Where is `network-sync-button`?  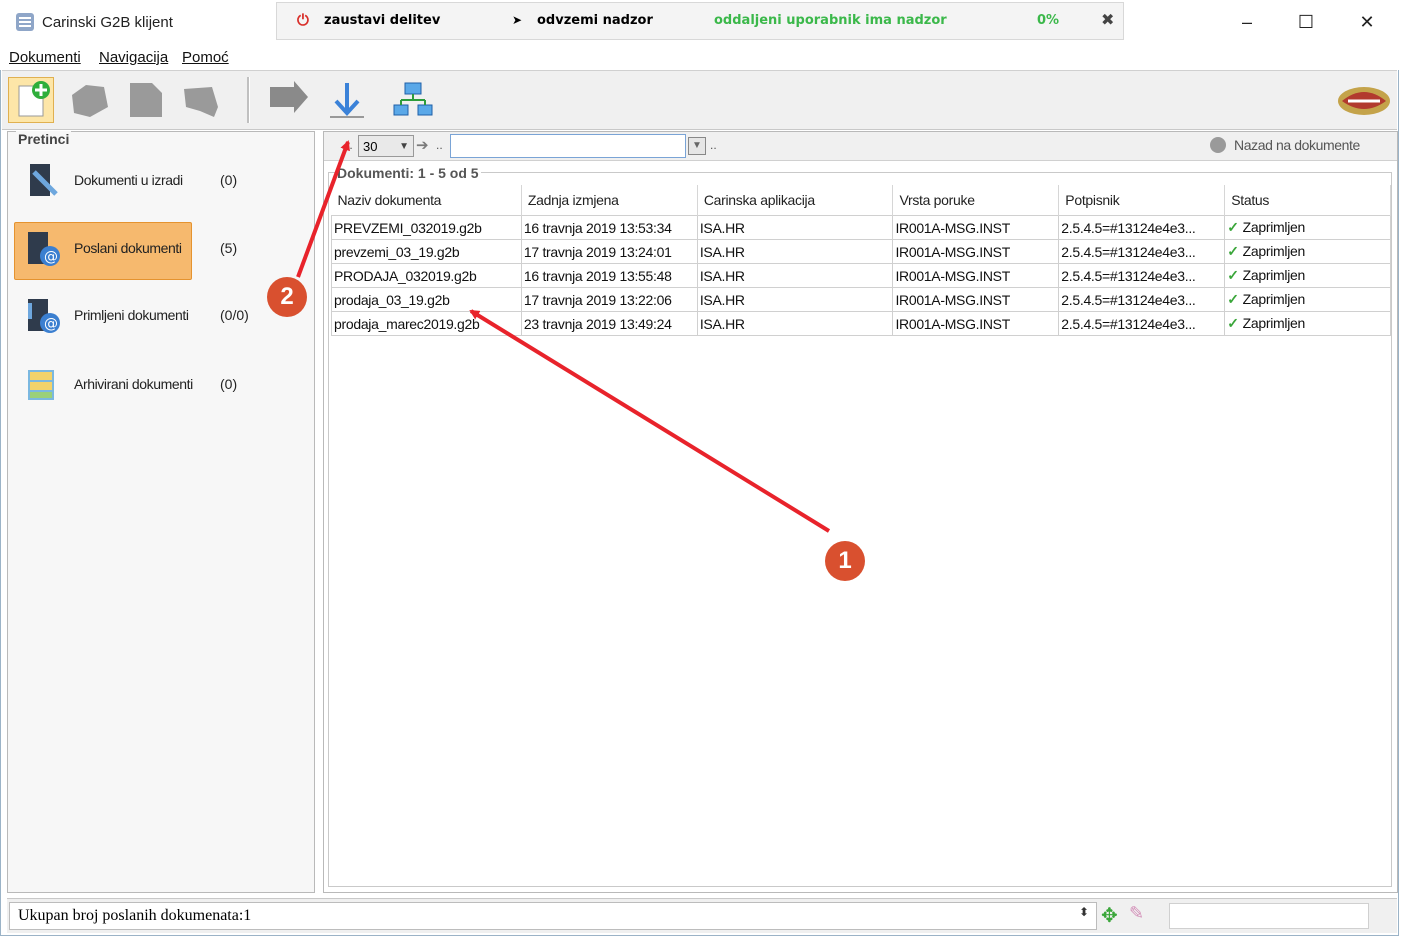
network-sync-button is located at coordinates (413, 100).